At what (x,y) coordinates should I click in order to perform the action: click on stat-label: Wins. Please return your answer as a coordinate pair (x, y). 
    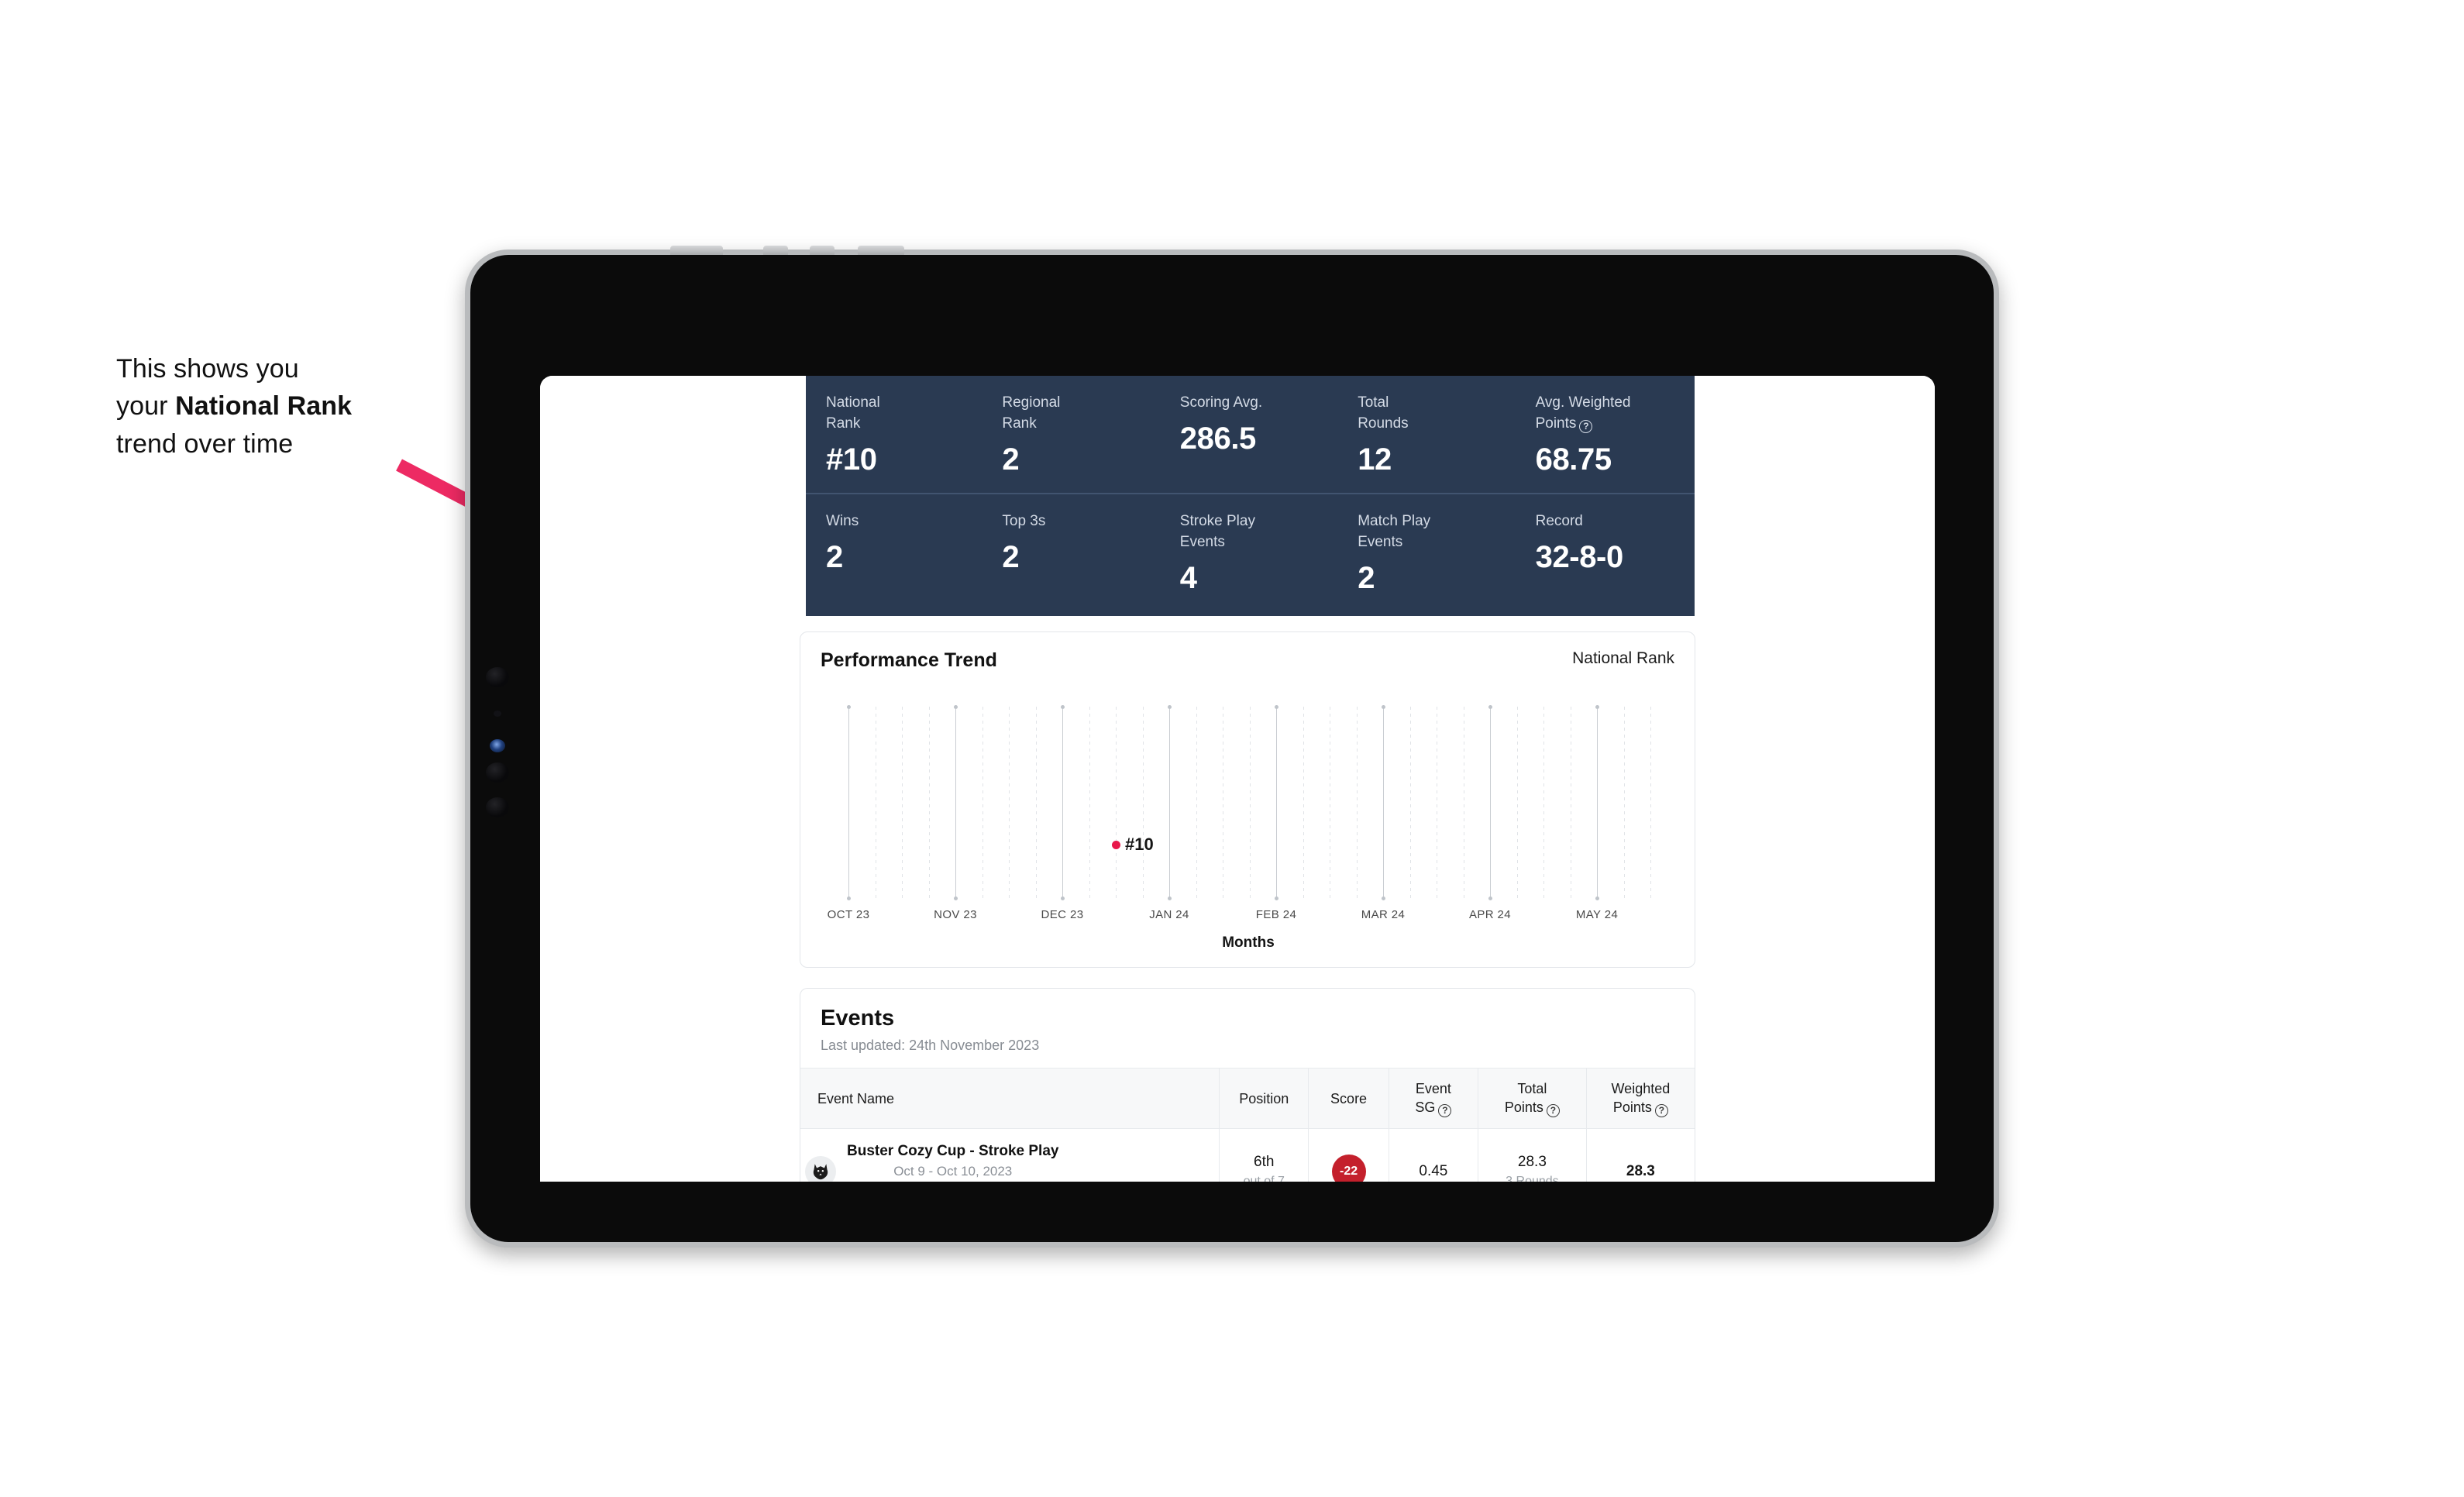
    Looking at the image, I should click on (843, 520).